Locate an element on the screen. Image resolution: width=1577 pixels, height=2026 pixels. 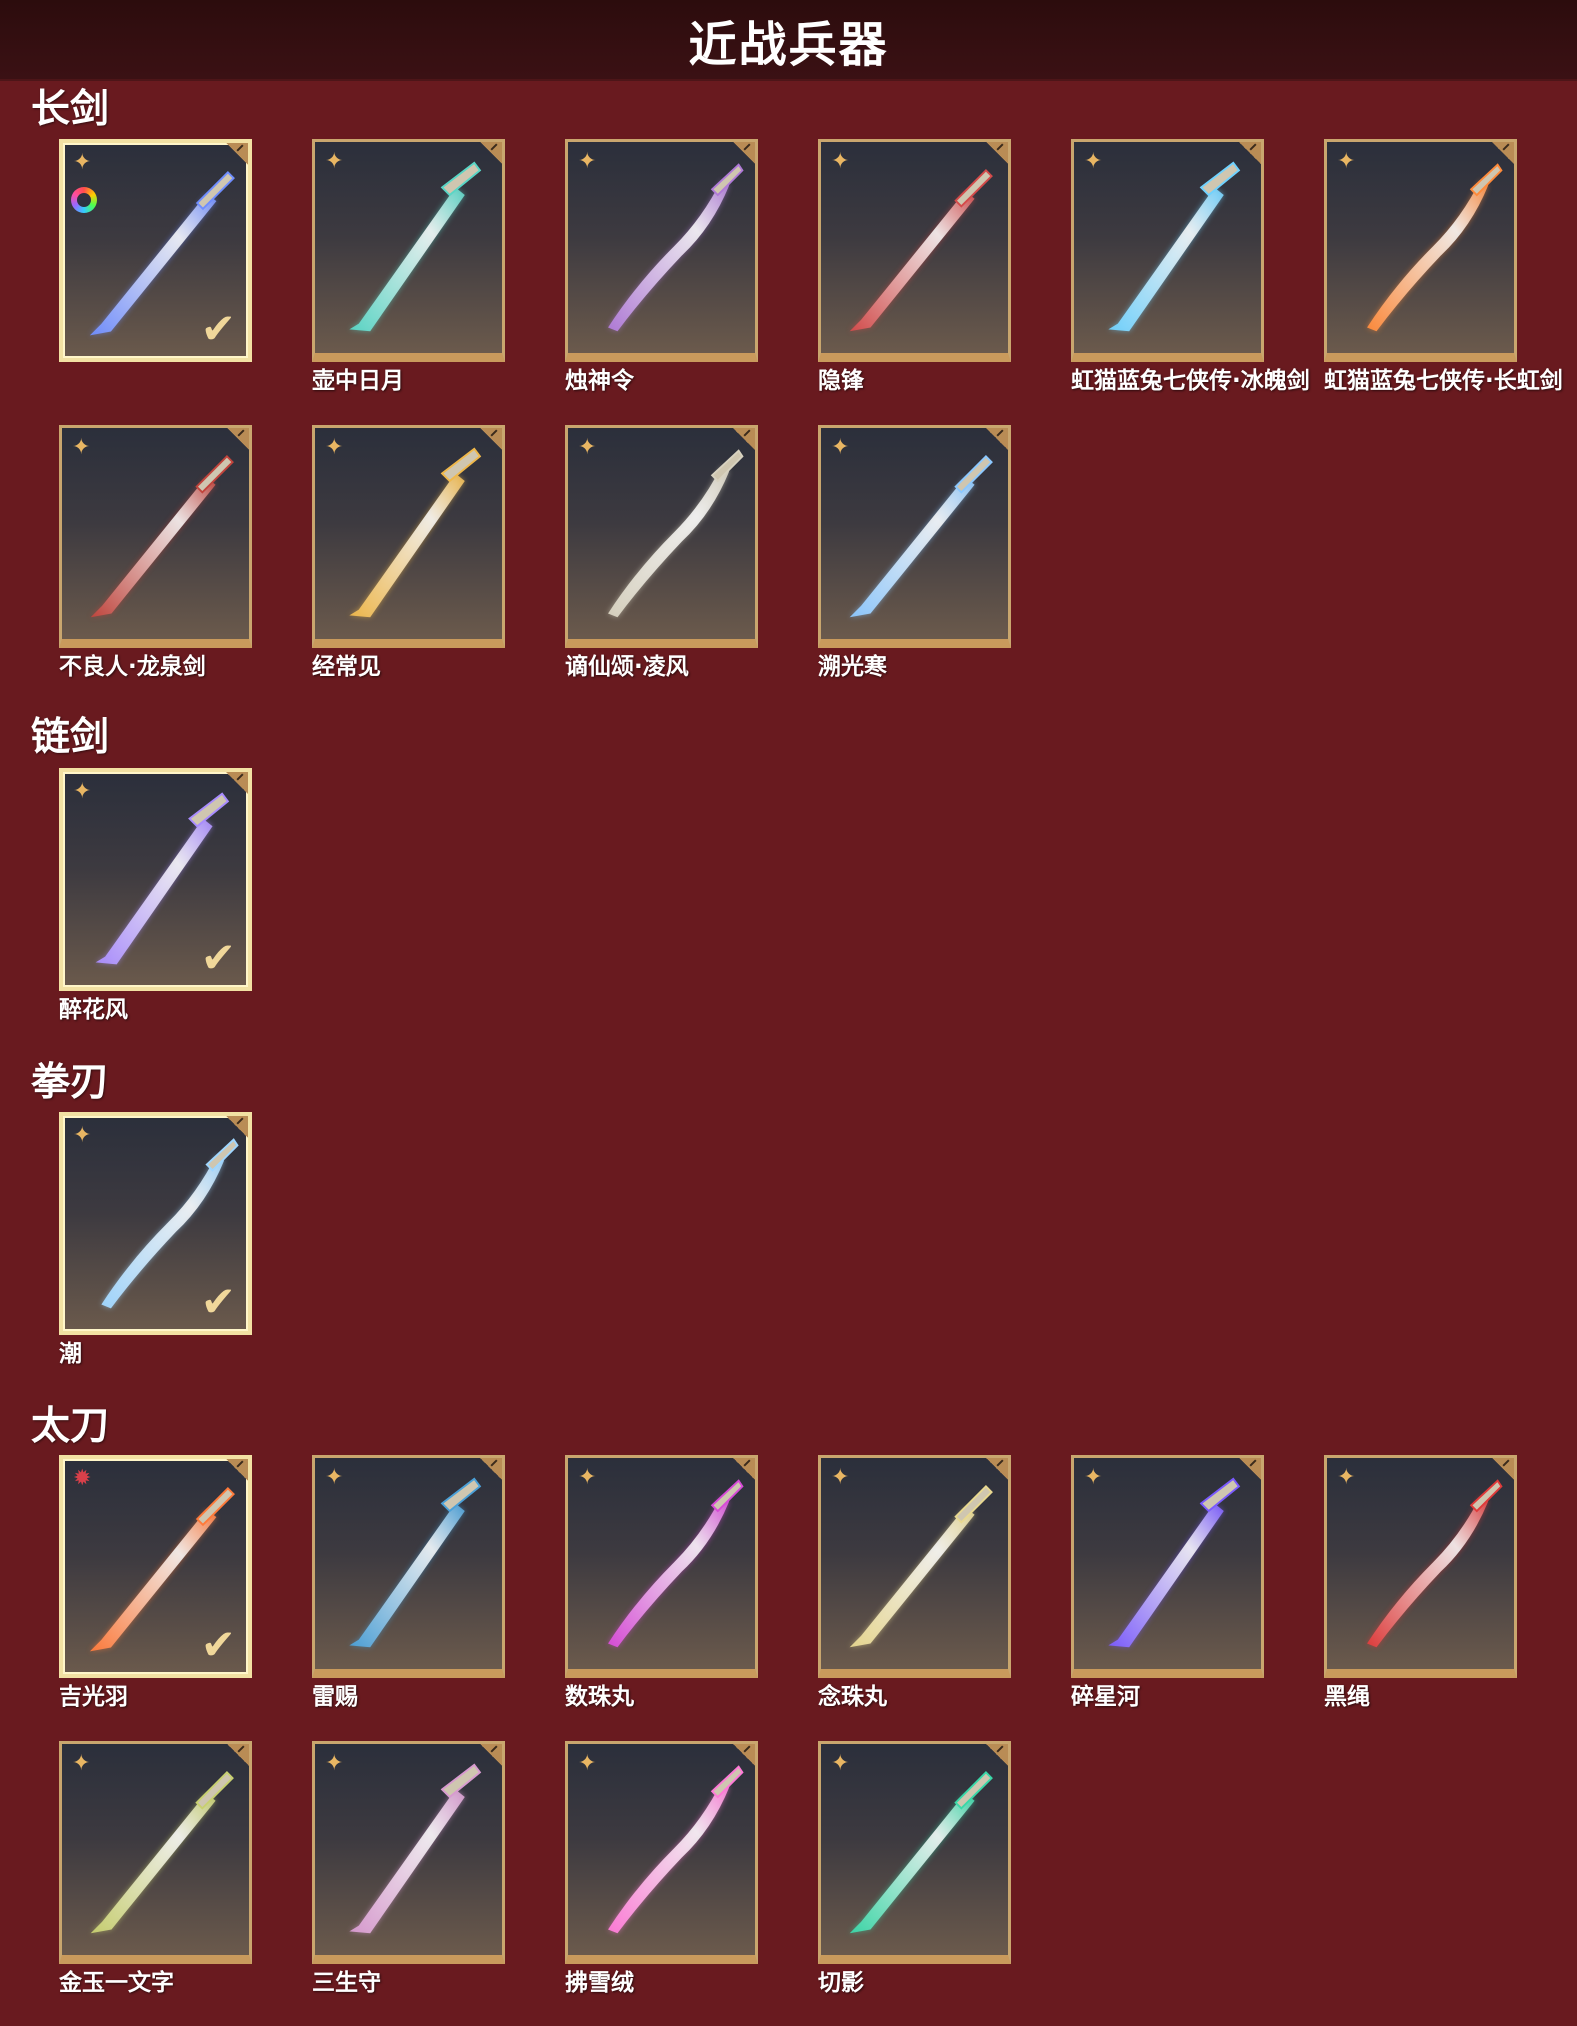
weapon-item: ✦ 碎星河 is located at coordinates (1167, 1583).